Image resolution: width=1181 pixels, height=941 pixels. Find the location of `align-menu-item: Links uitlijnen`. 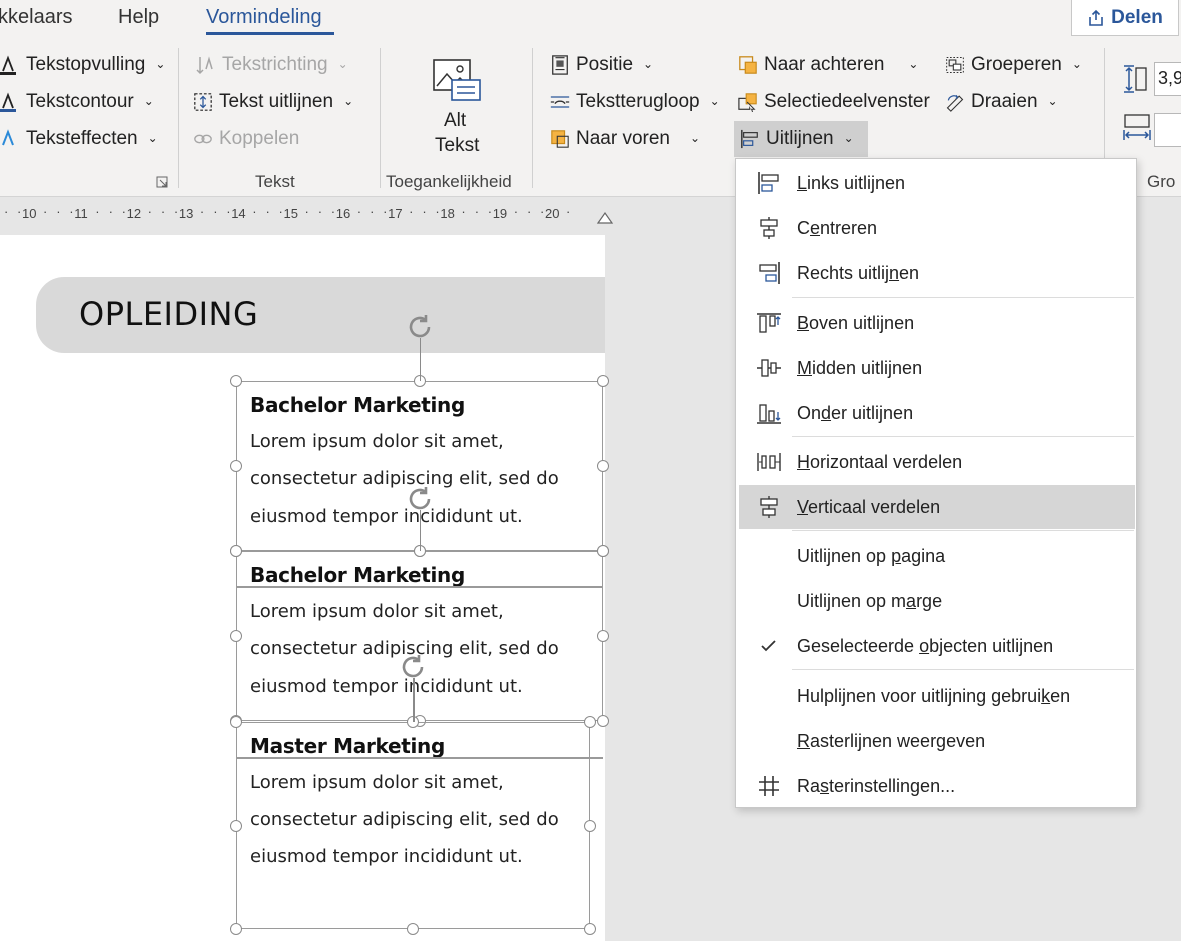

align-menu-item: Links uitlijnen is located at coordinates (936, 183).